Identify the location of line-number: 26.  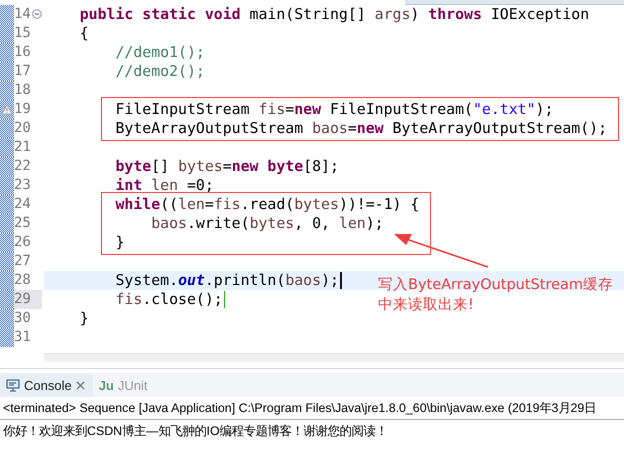
(28, 242).